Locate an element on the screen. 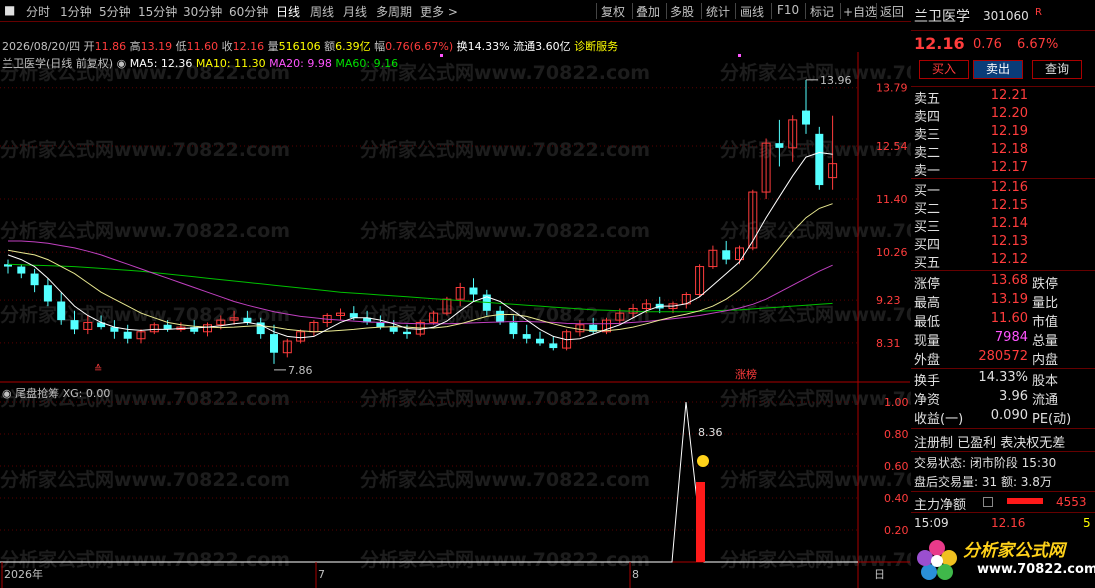 The image size is (1095, 588). quote-row-value: 12.15 is located at coordinates (1009, 205).